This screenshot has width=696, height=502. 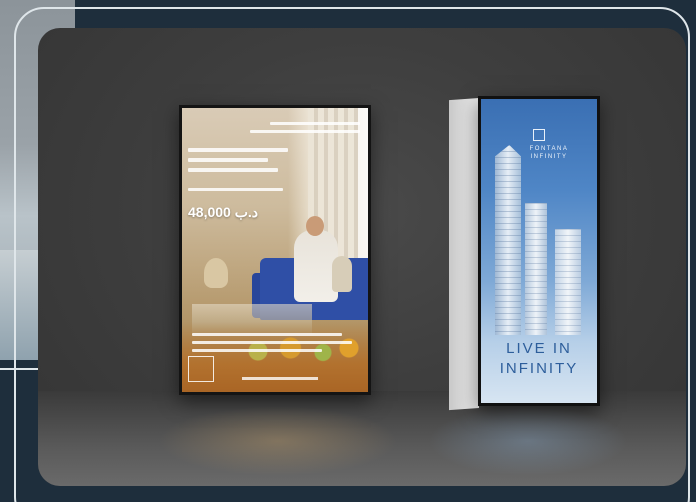 I want to click on lamp, so click(x=216, y=273).